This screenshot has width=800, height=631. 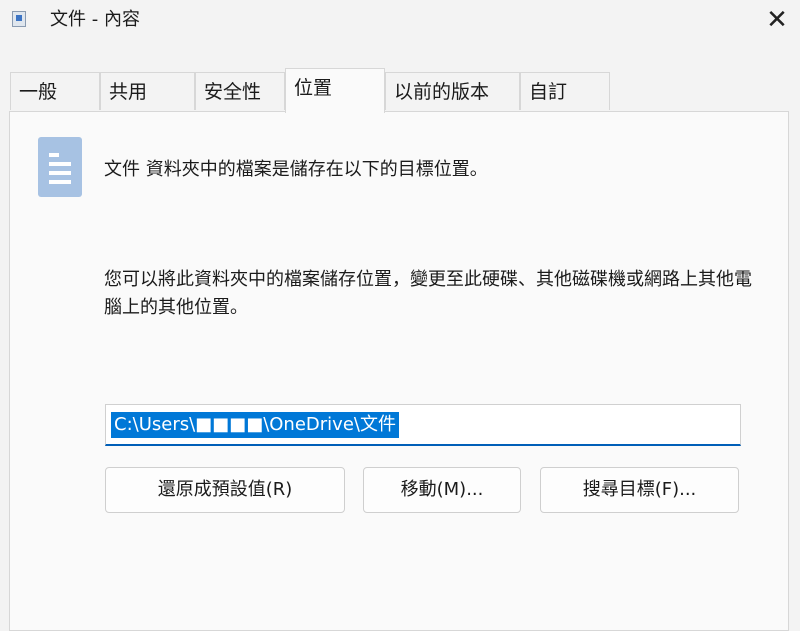 What do you see at coordinates (19, 19) in the screenshot?
I see `document-properties-icon` at bounding box center [19, 19].